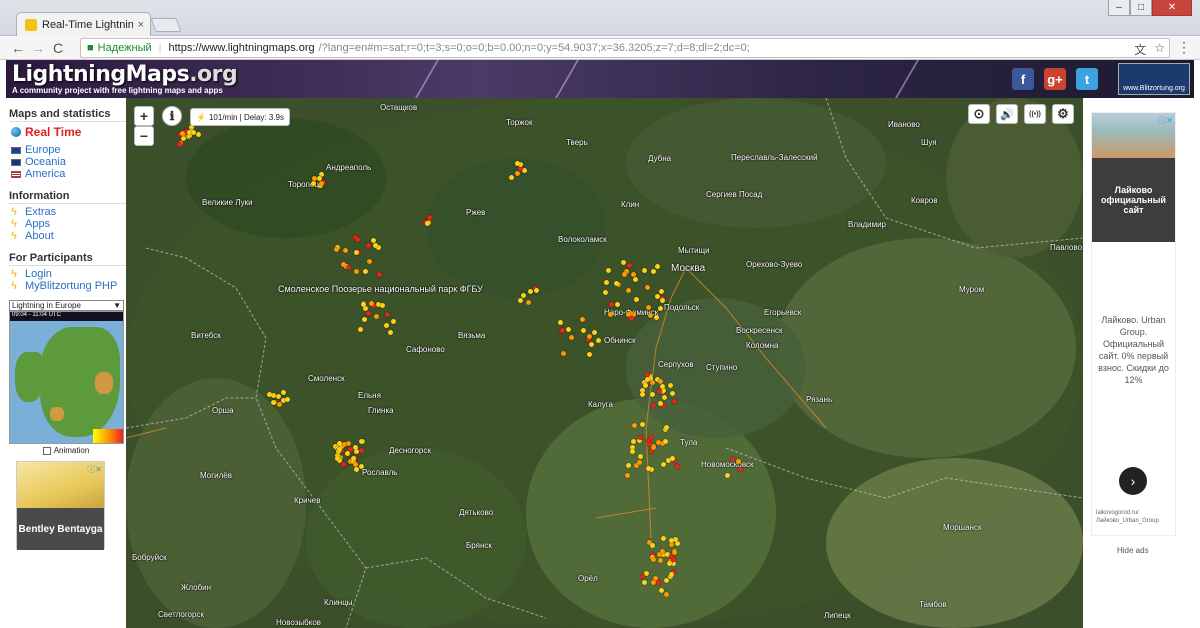 The width and height of the screenshot is (1200, 628). What do you see at coordinates (144, 136) in the screenshot?
I see `zoom-out-button: −` at bounding box center [144, 136].